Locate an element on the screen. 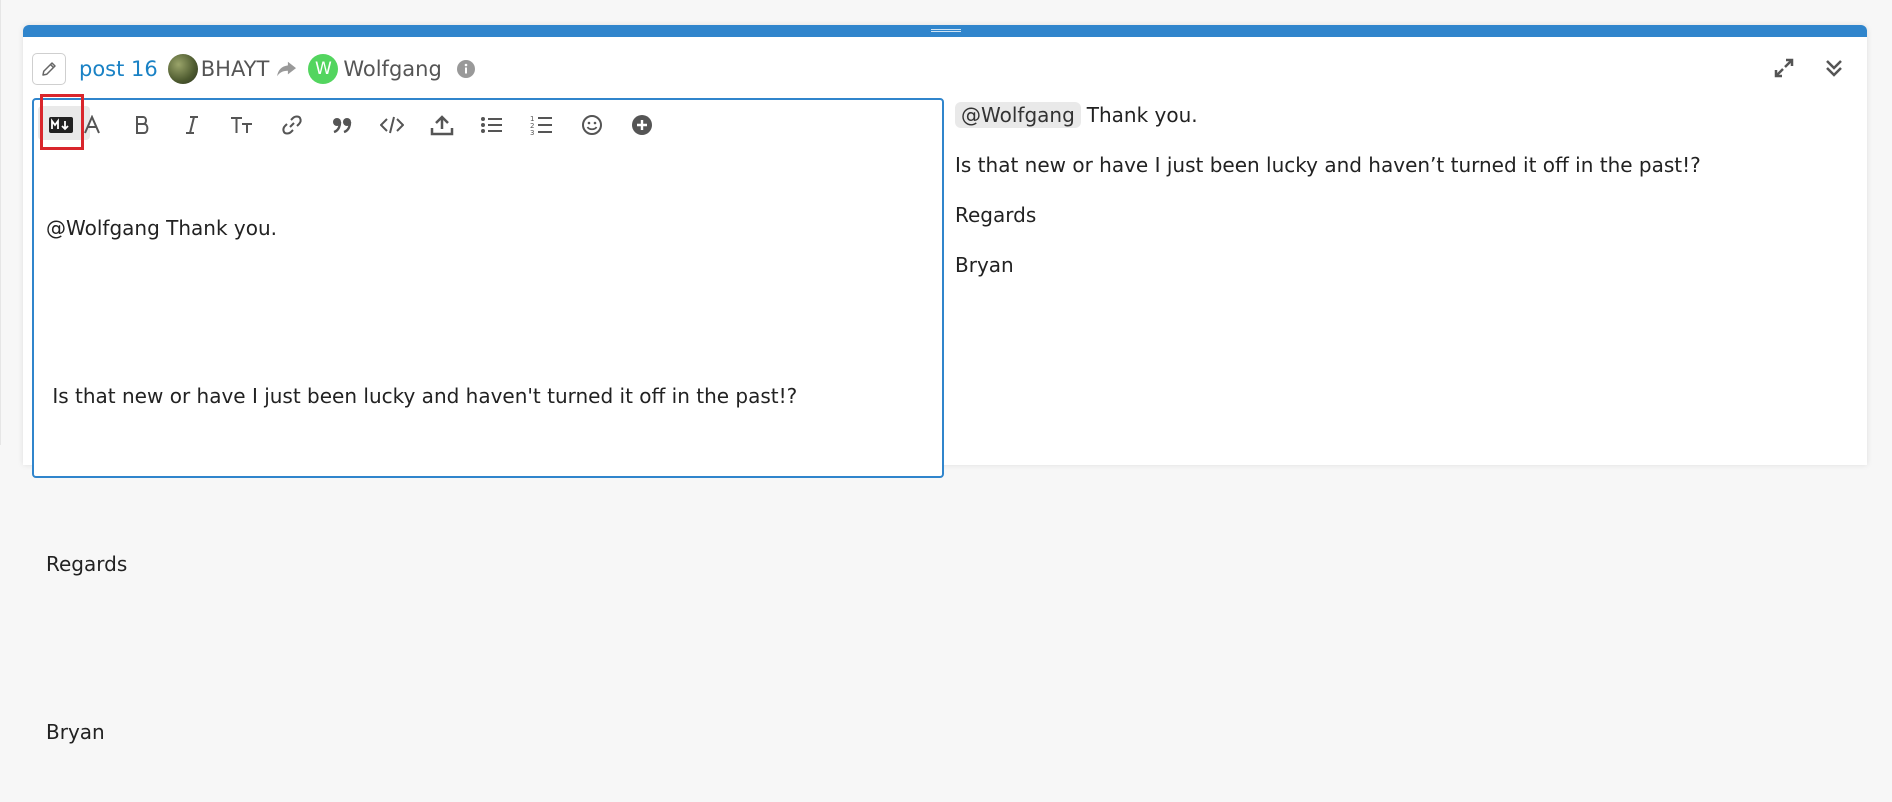  preview-paragraph: @Wolfgang Thank you. is located at coordinates (1405, 115).